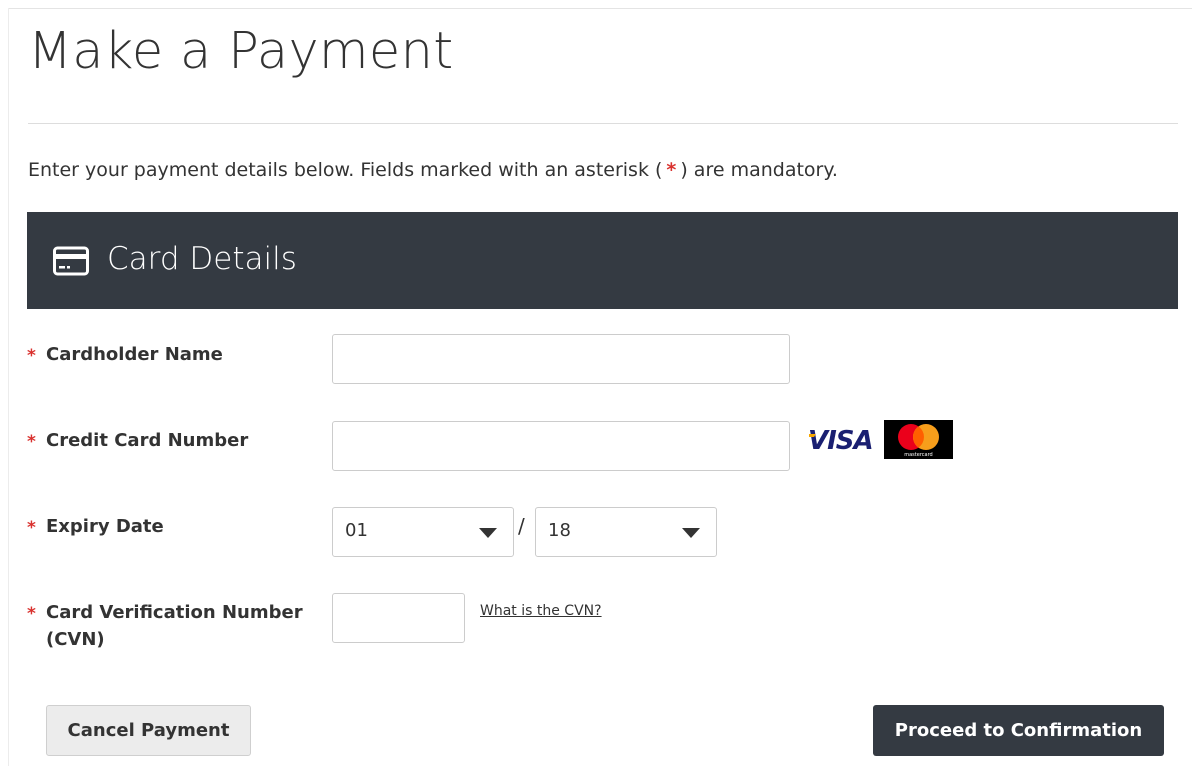  What do you see at coordinates (105, 526) in the screenshot?
I see `expiry-date-label: Expiry Date` at bounding box center [105, 526].